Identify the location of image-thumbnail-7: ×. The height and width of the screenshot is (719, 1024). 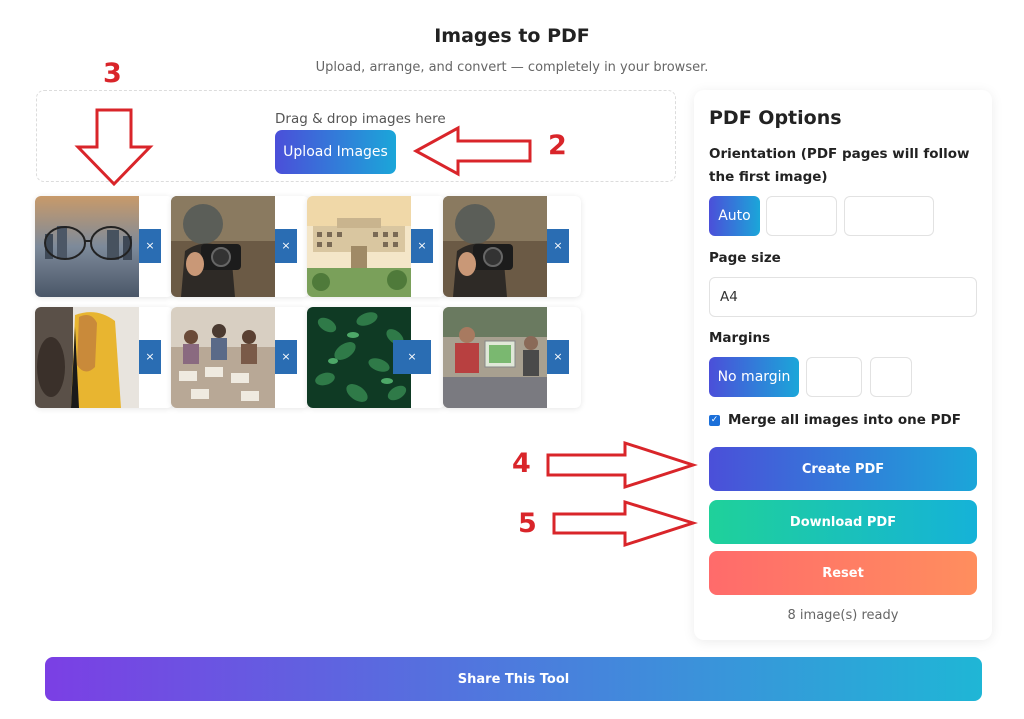
(376, 357).